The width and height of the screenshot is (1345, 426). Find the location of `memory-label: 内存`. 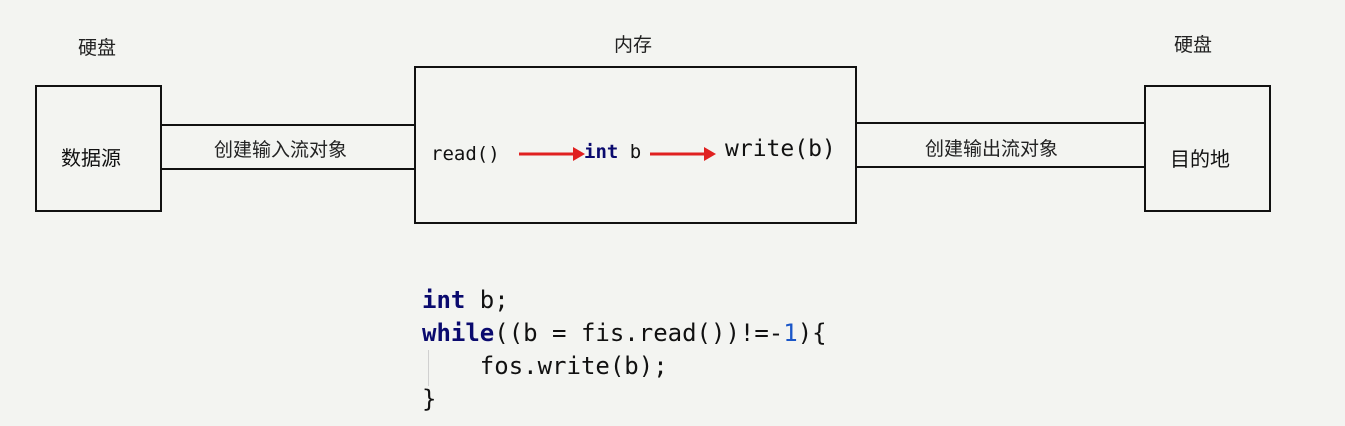

memory-label: 内存 is located at coordinates (633, 45).